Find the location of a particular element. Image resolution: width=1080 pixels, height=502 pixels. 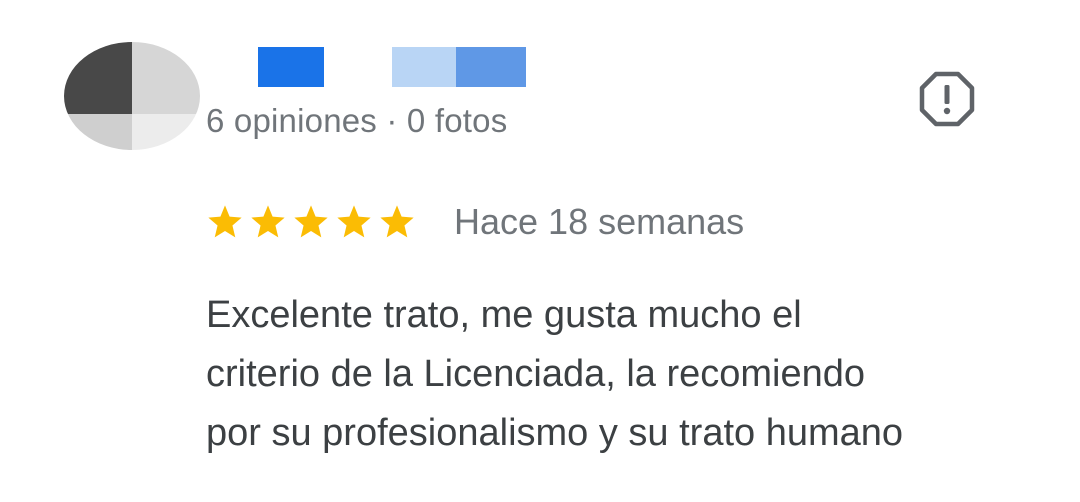

reviewer-name-redacted is located at coordinates (392, 67).